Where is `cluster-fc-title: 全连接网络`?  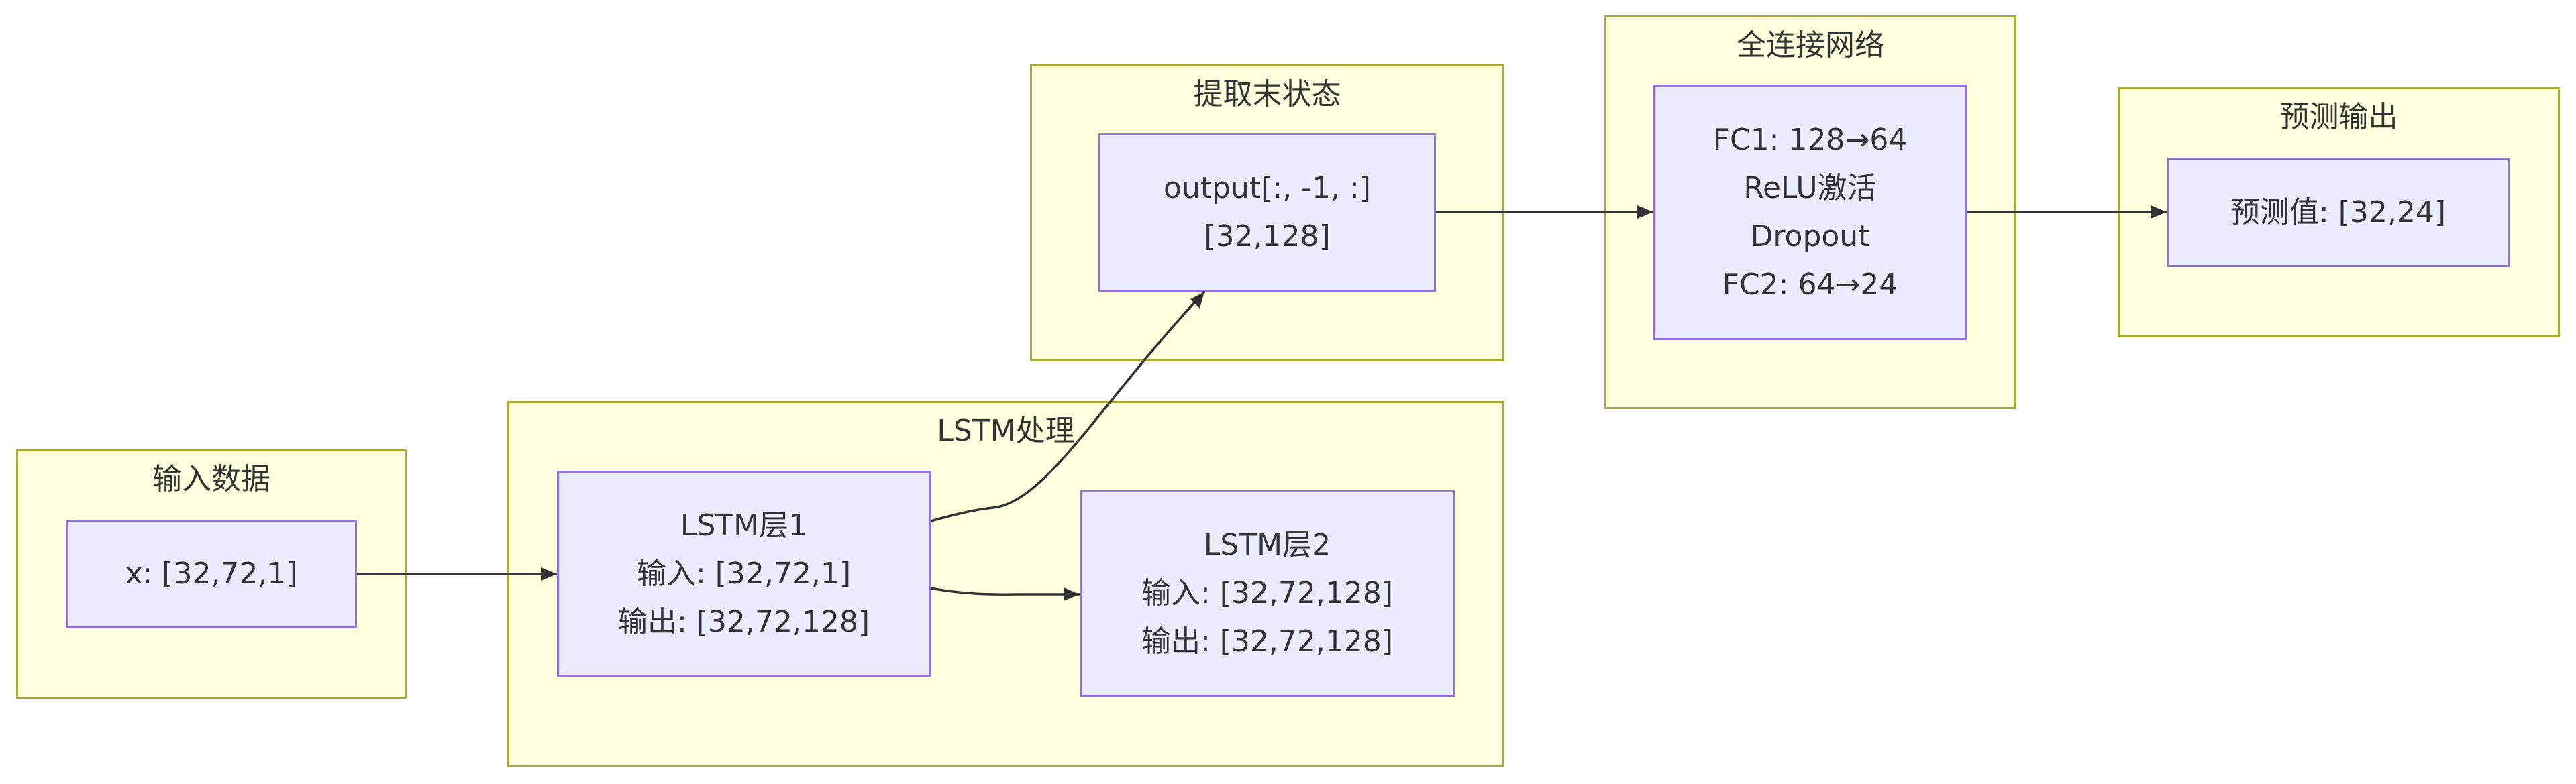 cluster-fc-title: 全连接网络 is located at coordinates (1810, 45).